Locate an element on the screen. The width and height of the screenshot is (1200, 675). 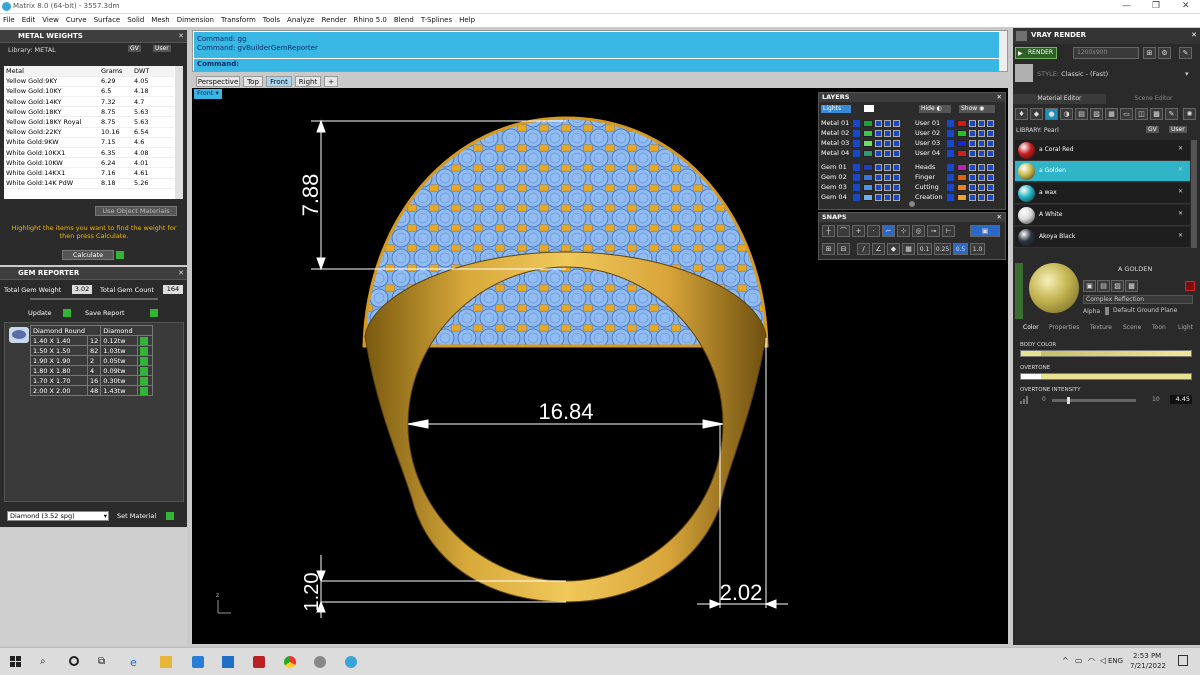
render-button: ▶ RENDER is located at coordinates (1036, 53).